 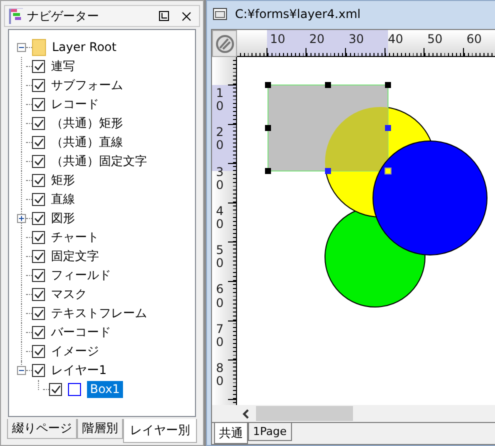 I want to click on tree-item: Layer Root, so click(x=84, y=47).